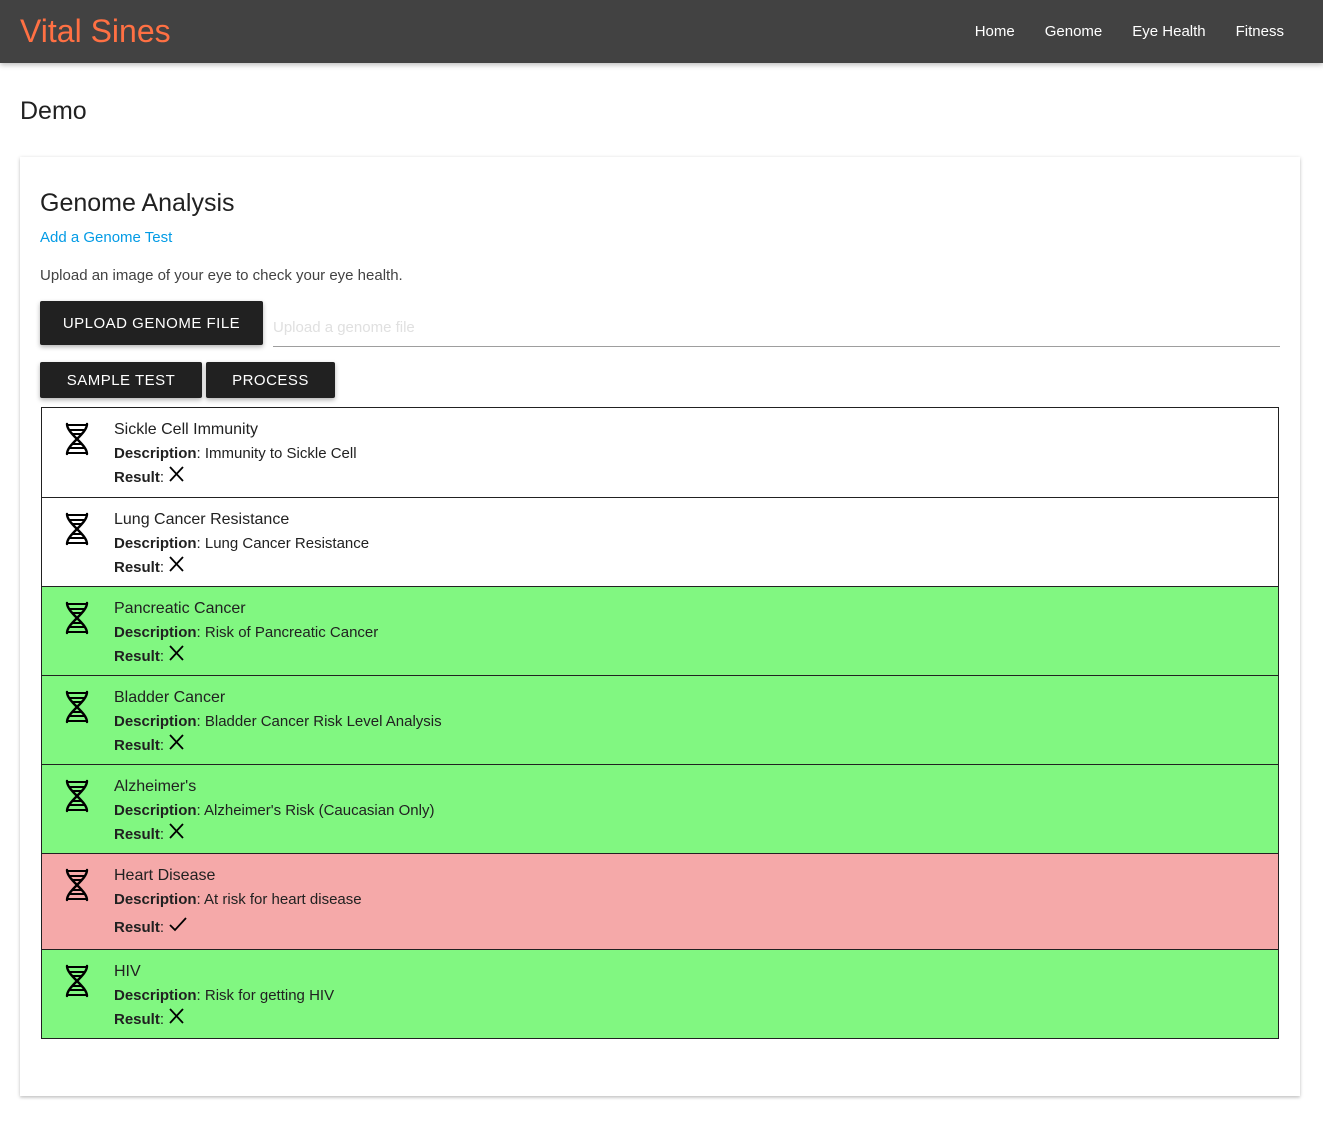  I want to click on nav-link-eye-health: Eye Health, so click(1168, 31).